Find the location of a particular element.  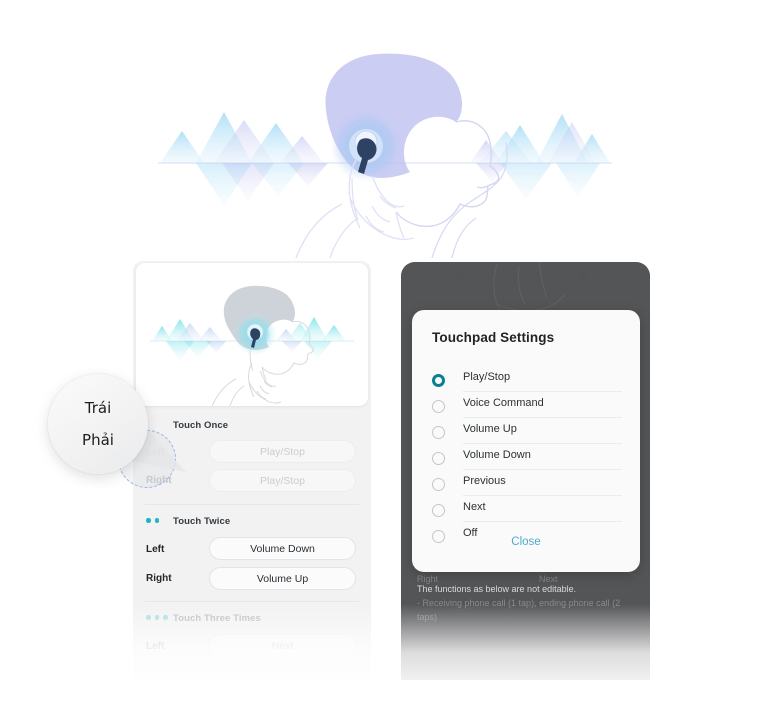

magnifier-text-right: Phải is located at coordinates (98, 439).